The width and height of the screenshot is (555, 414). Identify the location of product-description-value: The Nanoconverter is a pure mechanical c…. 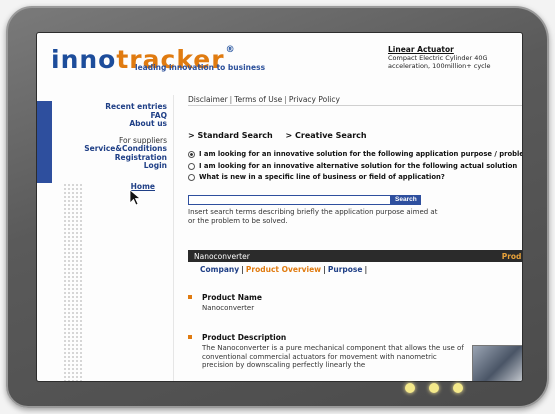
(333, 356).